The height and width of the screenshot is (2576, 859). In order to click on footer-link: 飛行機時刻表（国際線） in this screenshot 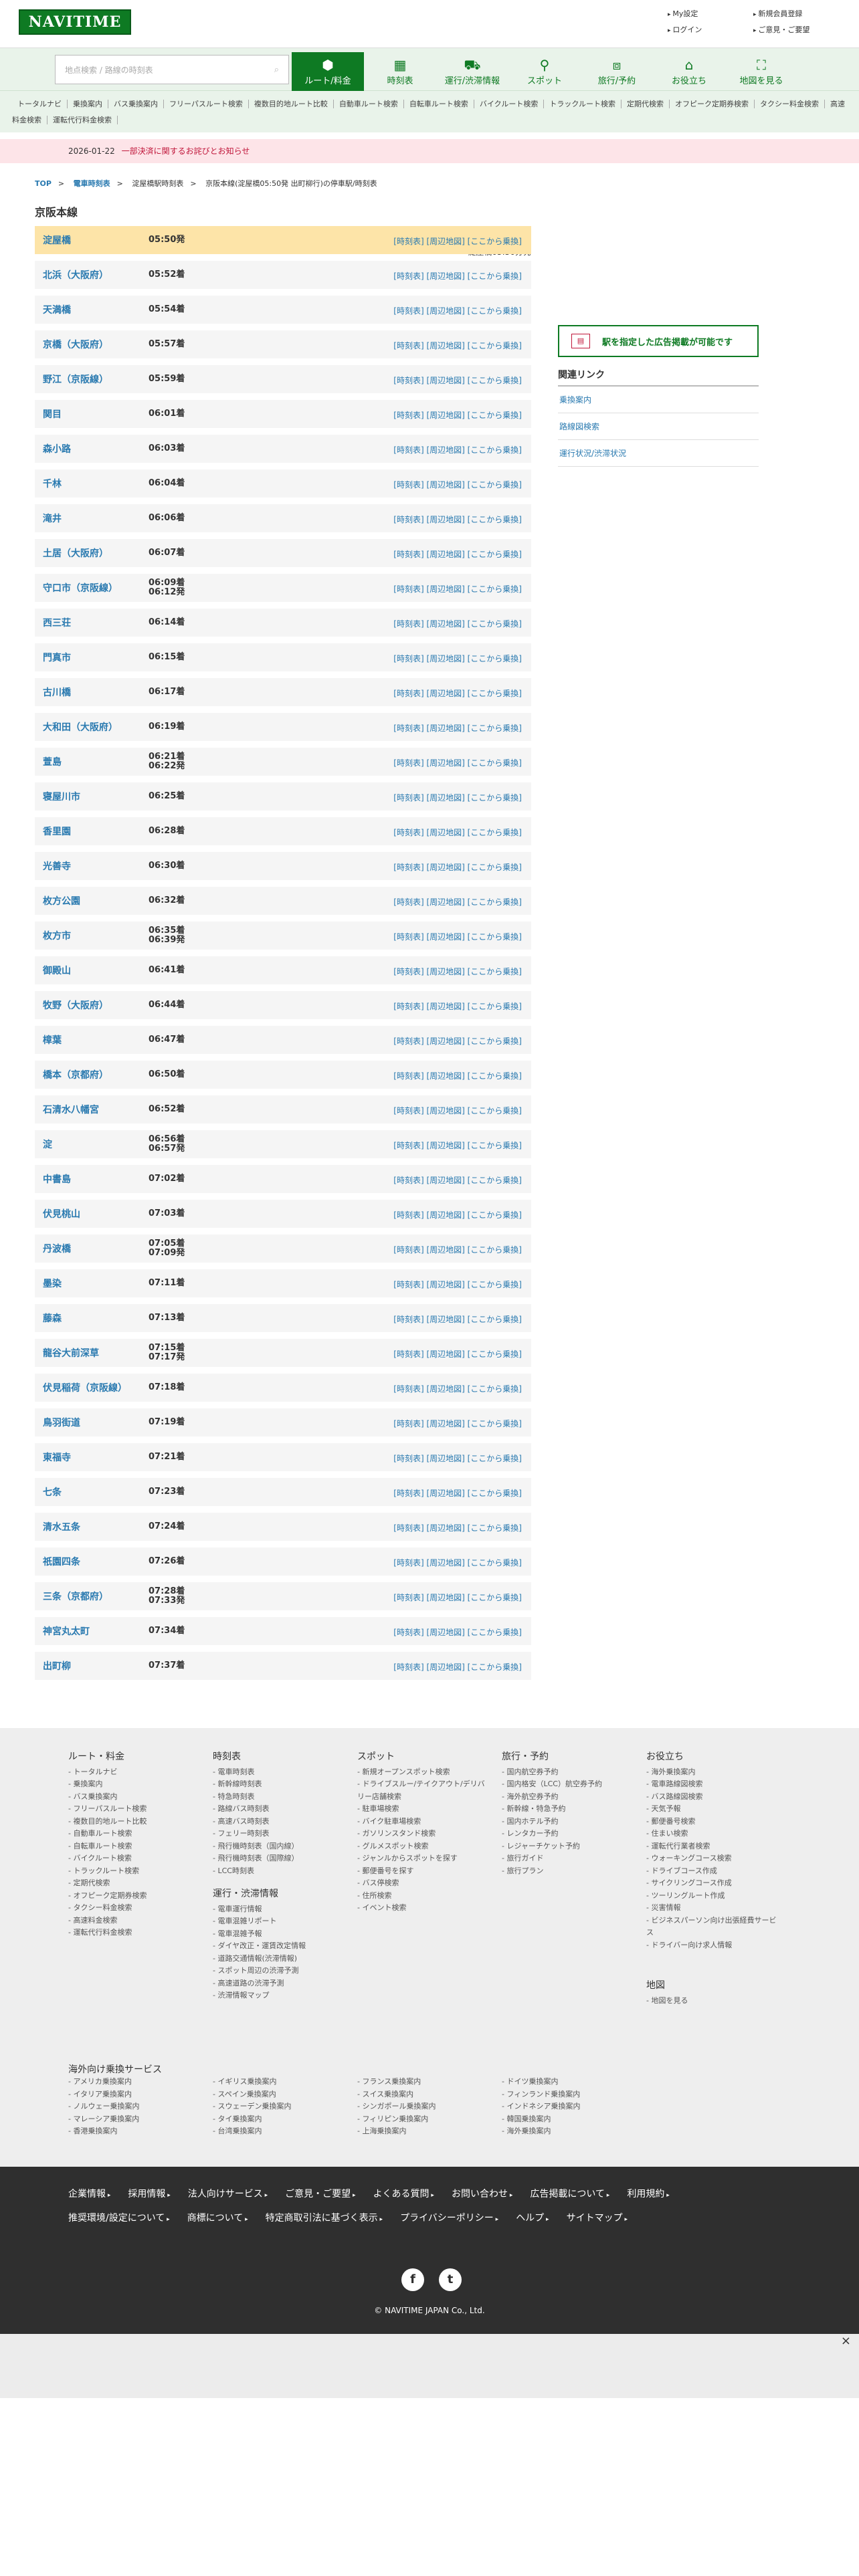, I will do `click(280, 1858)`.